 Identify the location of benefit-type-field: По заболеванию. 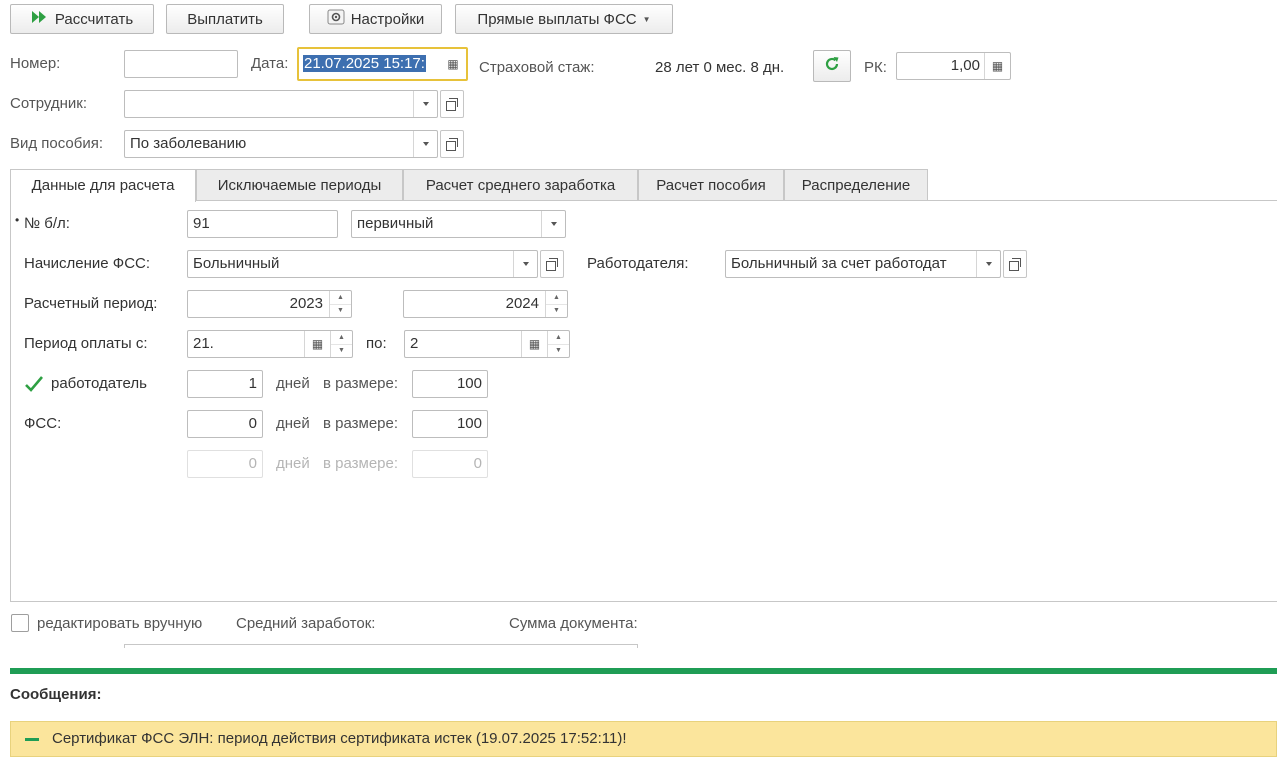
(281, 144).